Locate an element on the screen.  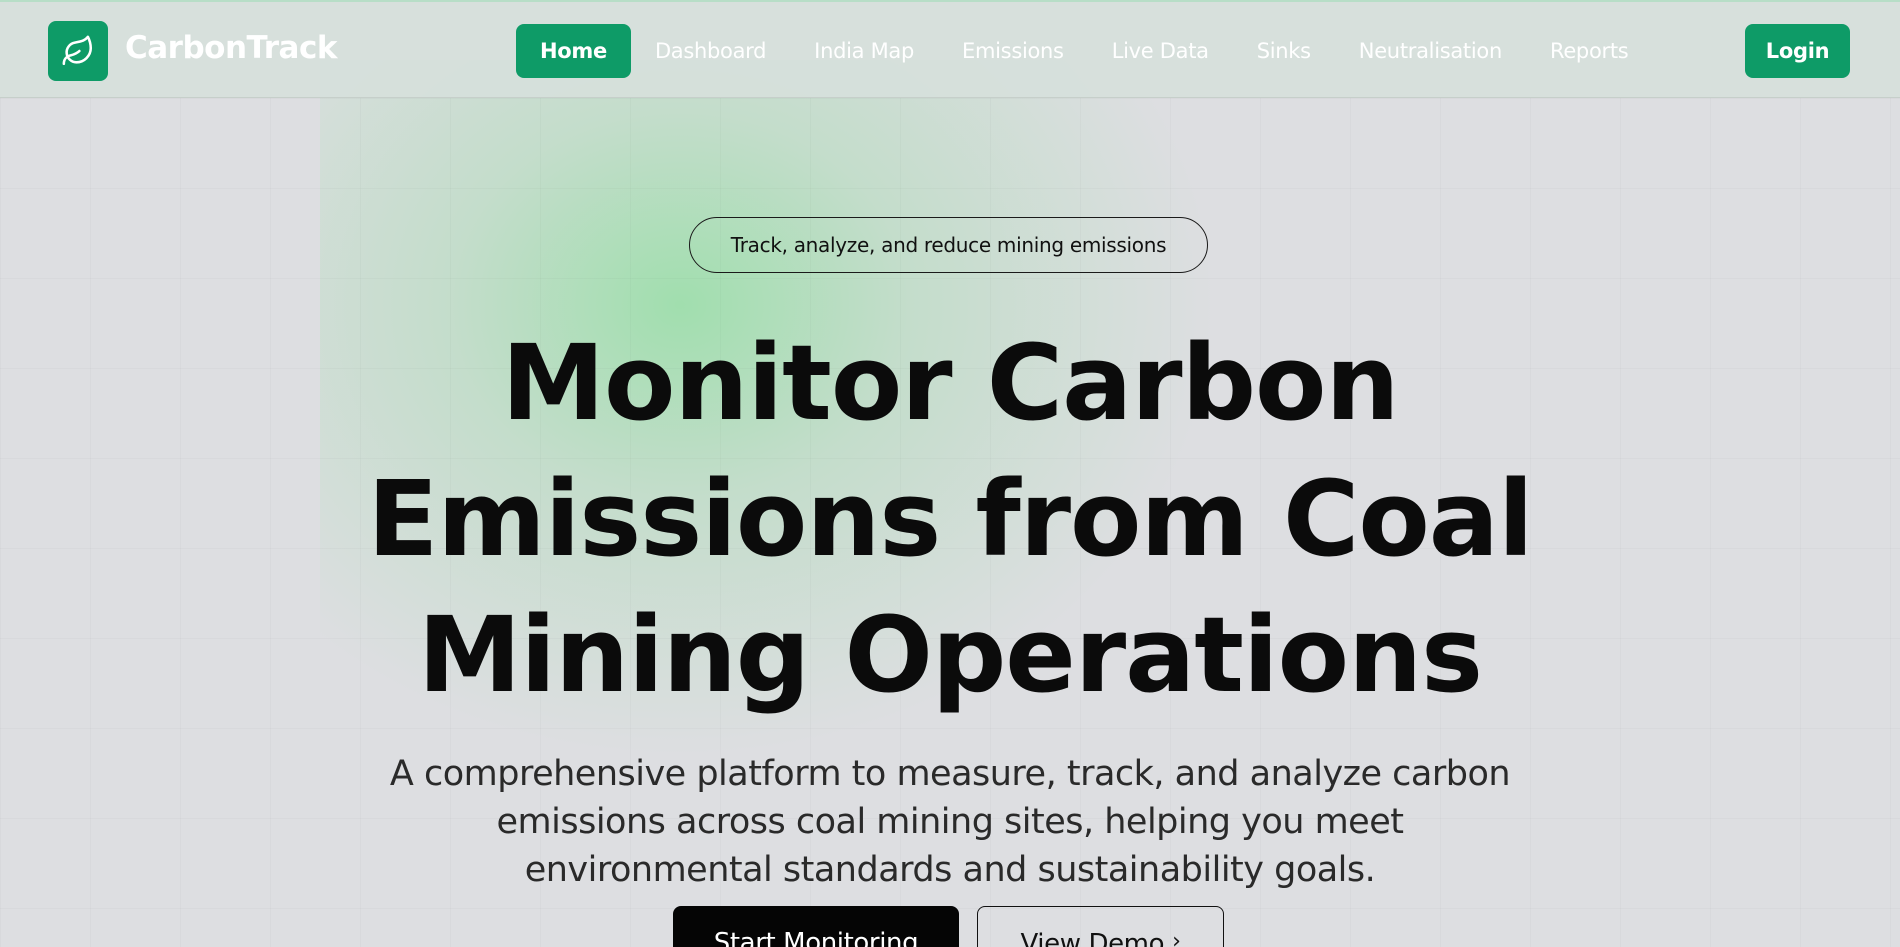
nav-item-live-data: Live Data is located at coordinates (1160, 51).